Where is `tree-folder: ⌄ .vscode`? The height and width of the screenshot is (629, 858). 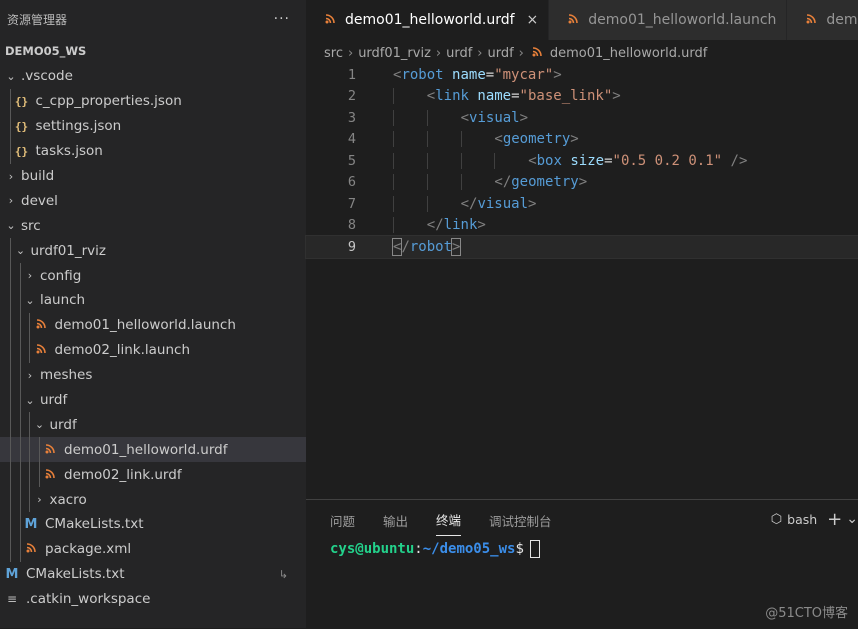
tree-folder: ⌄ .vscode is located at coordinates (153, 76).